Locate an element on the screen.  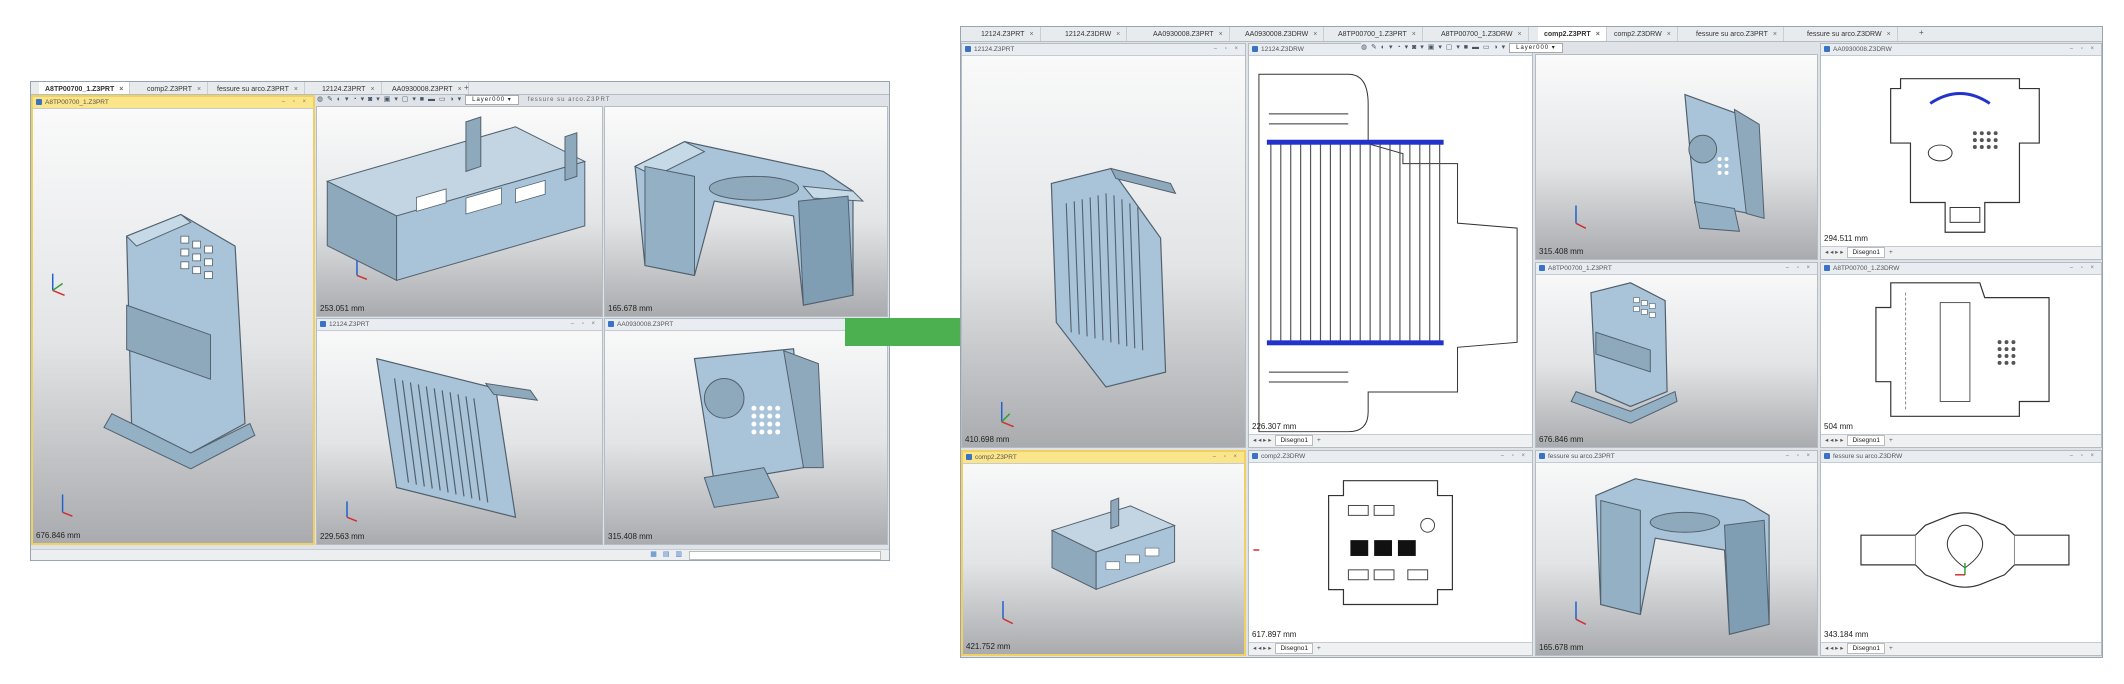
right-tab-1: 12124.Z3DRW × is located at coordinates (1093, 34).